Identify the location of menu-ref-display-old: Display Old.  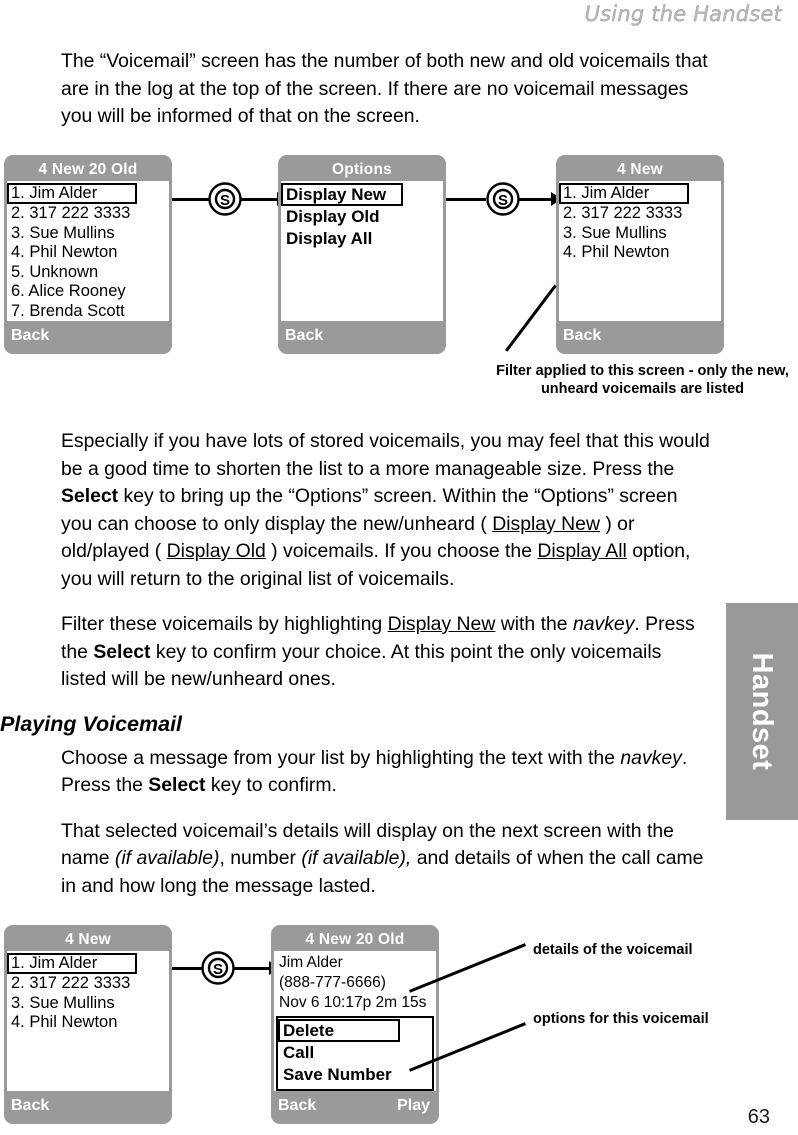
(216, 551).